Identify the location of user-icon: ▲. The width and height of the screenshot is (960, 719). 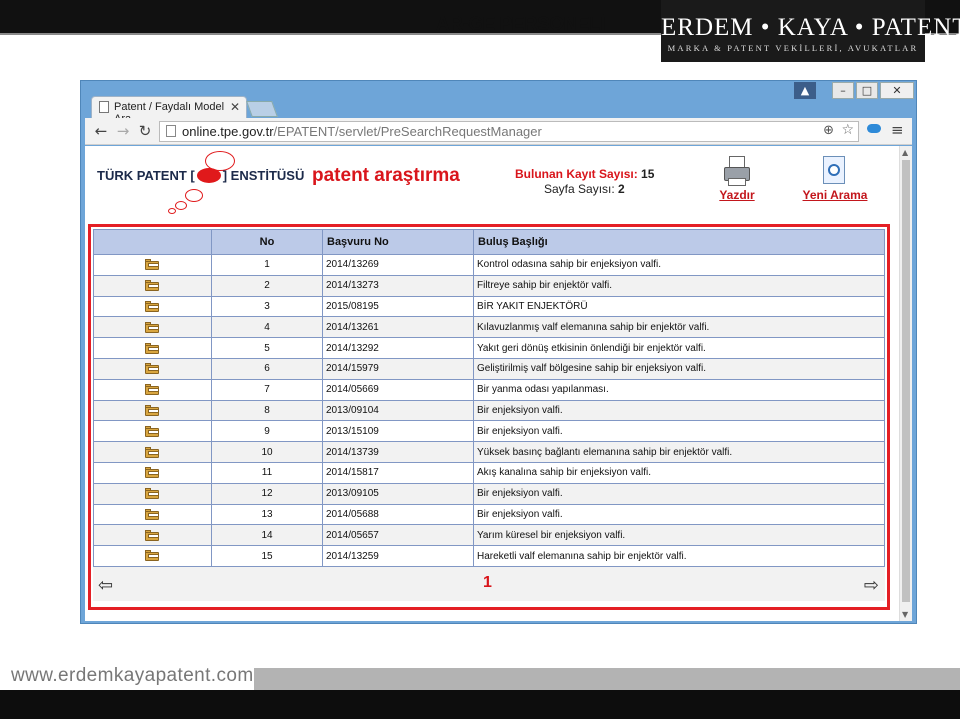
(805, 90).